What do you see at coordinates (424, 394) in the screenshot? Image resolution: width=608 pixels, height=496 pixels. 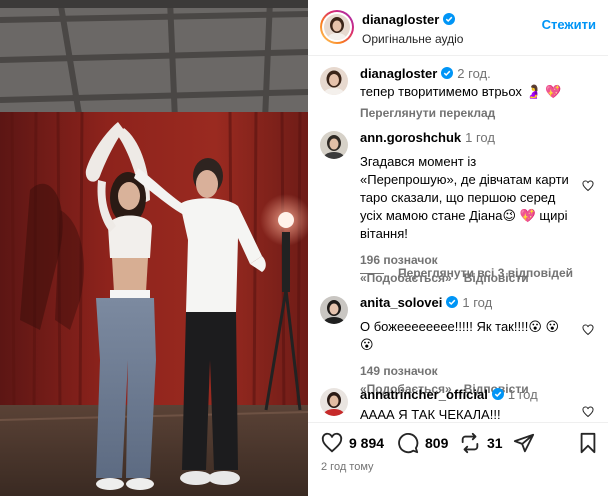 I see `commenter-username: annatrincher_official` at bounding box center [424, 394].